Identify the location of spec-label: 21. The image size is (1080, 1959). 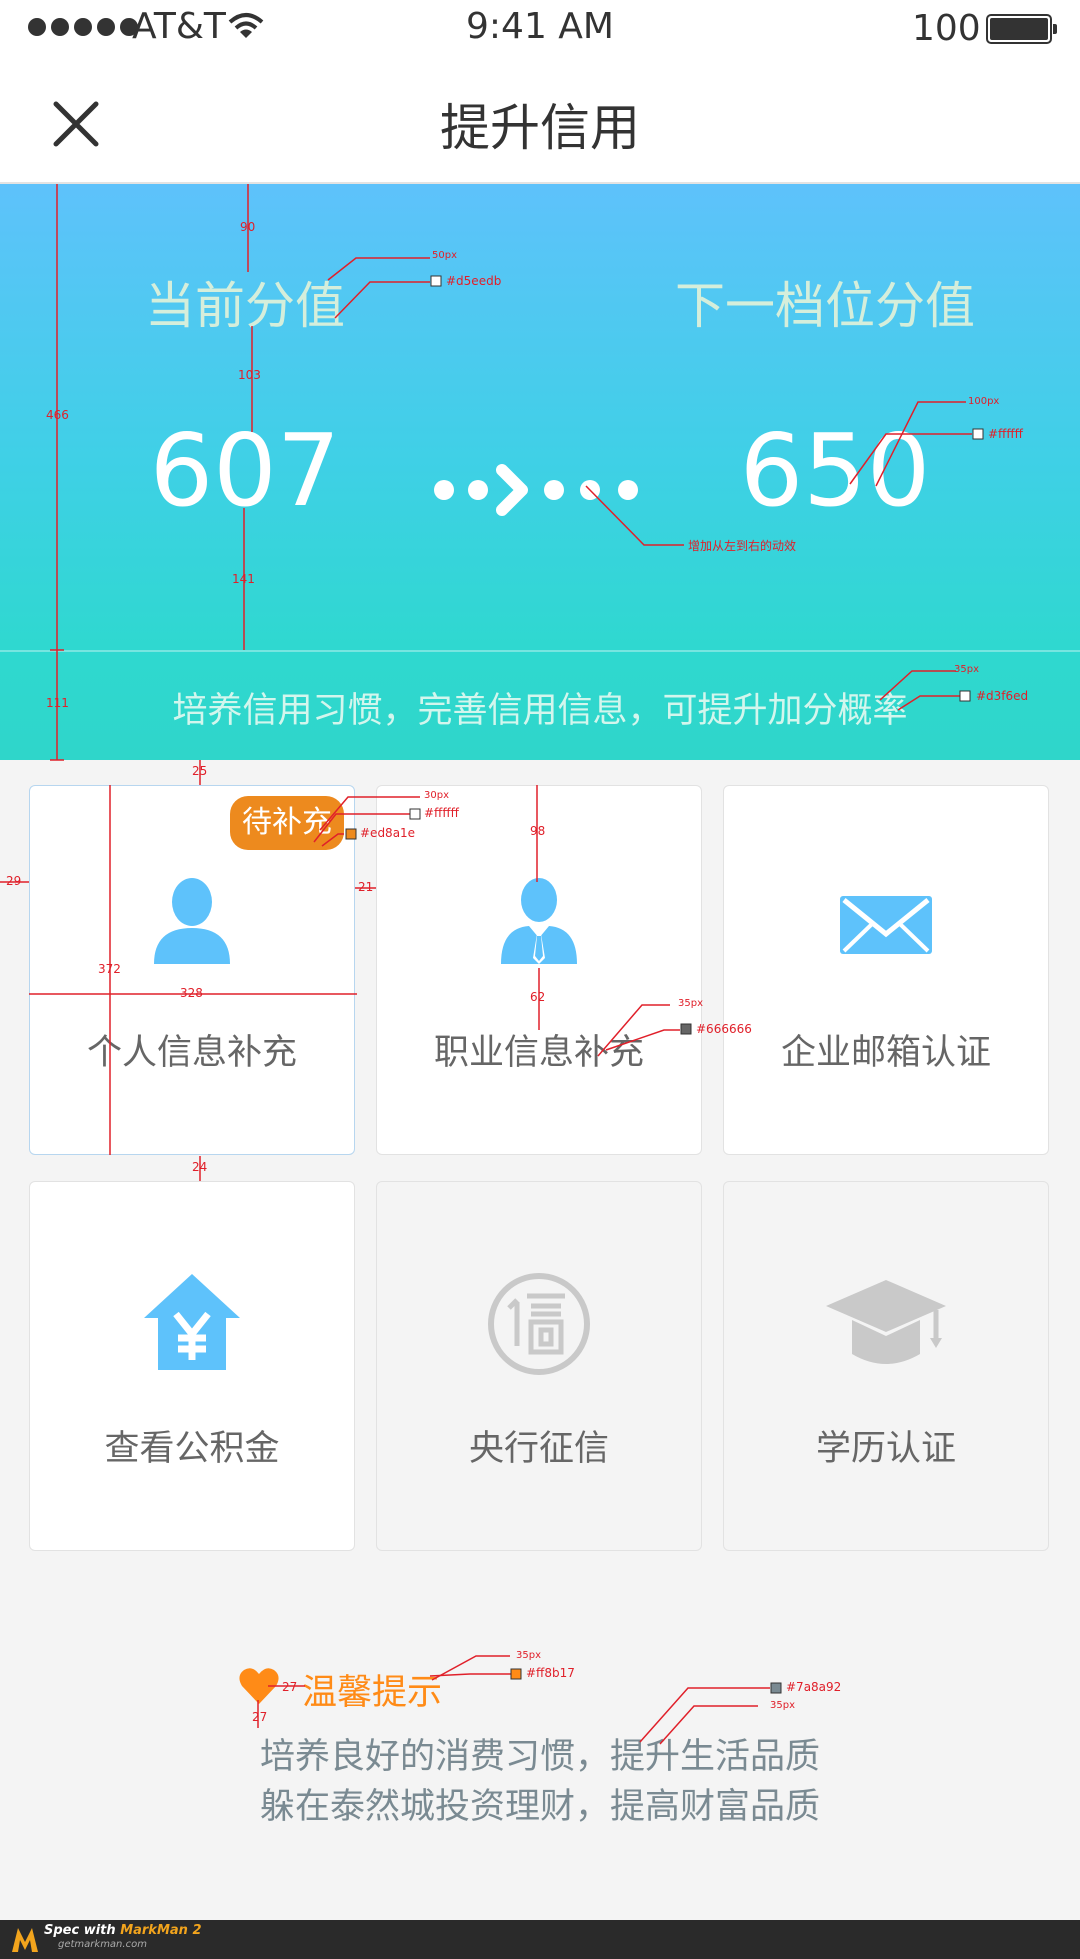
(366, 887).